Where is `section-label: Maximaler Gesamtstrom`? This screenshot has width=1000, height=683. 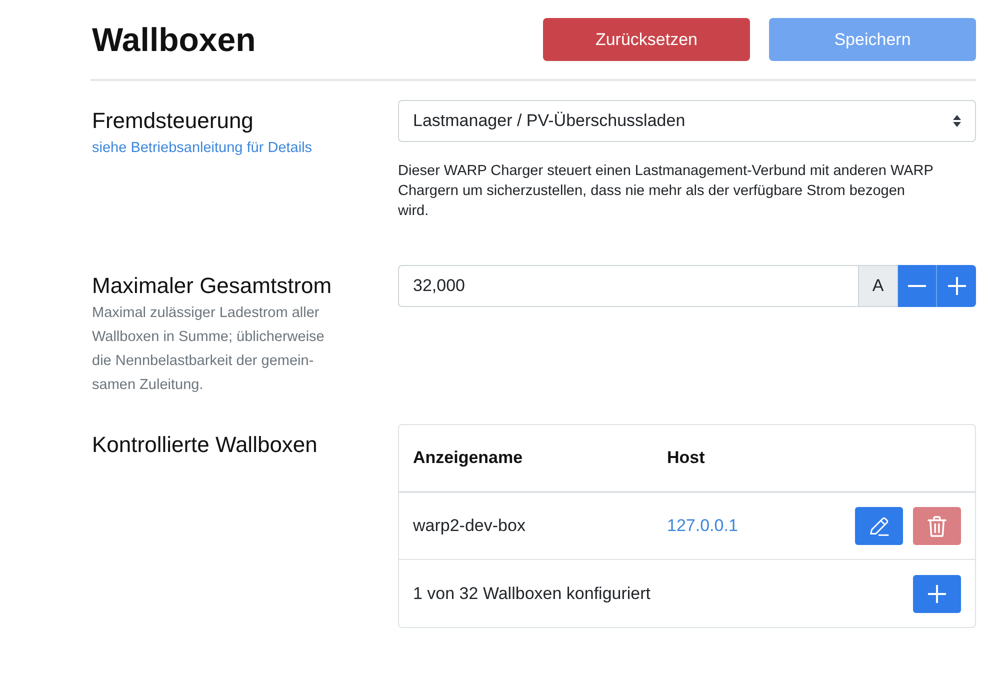 section-label: Maximaler Gesamtstrom is located at coordinates (212, 286).